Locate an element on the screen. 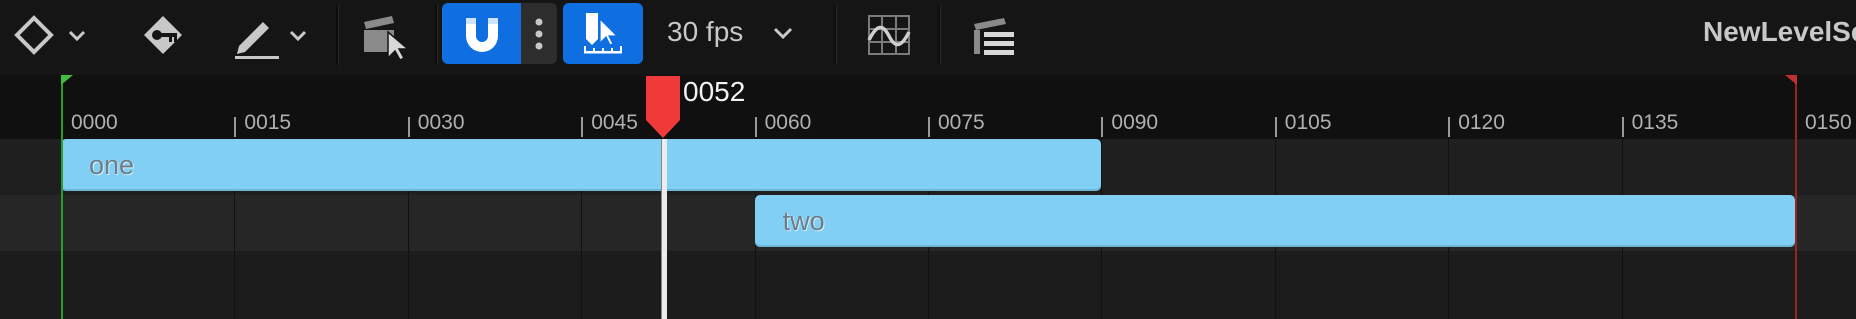 The height and width of the screenshot is (319, 1856). ruler-tick-label: 0015 is located at coordinates (268, 122).